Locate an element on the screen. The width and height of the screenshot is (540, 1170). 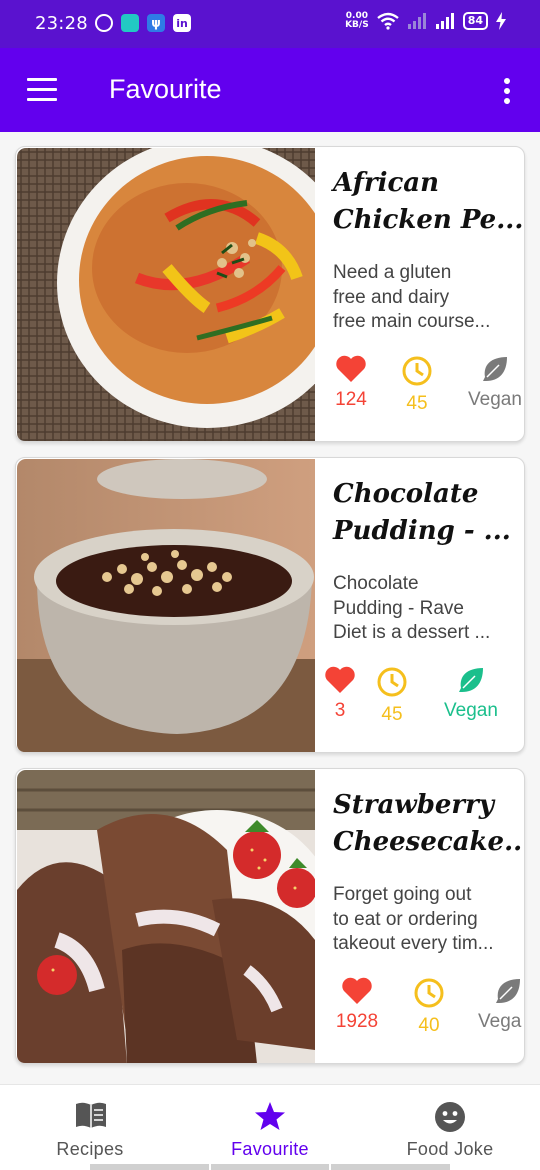
nav-food-joke: Food Joke is located at coordinates (450, 1127).